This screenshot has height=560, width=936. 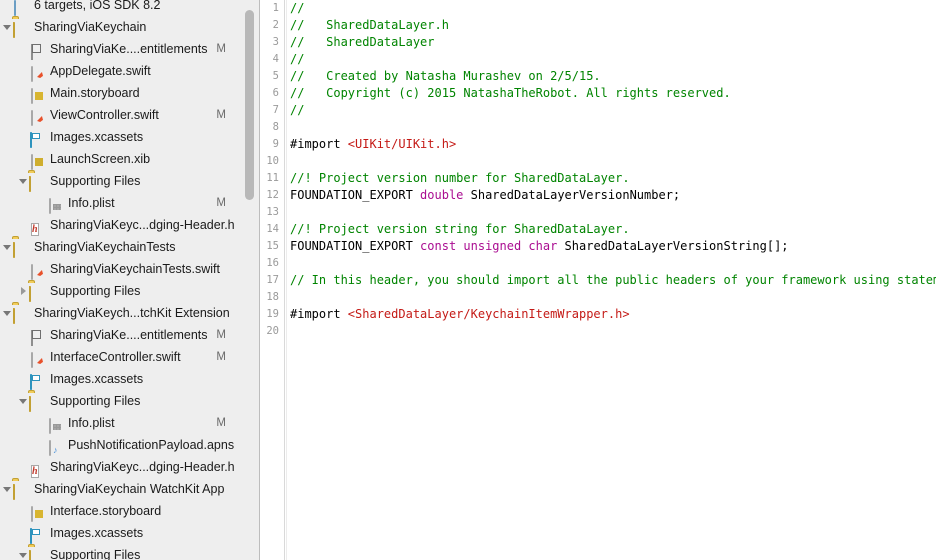 What do you see at coordinates (319, 144) in the screenshot?
I see `code-token: #import` at bounding box center [319, 144].